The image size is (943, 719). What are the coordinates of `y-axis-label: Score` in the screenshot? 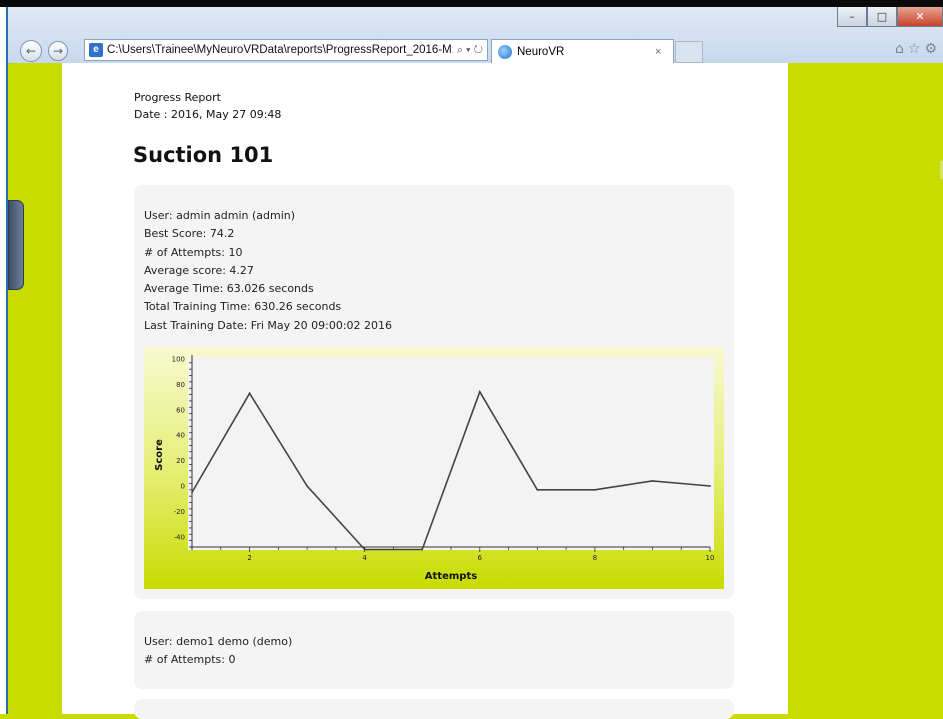 It's located at (159, 455).